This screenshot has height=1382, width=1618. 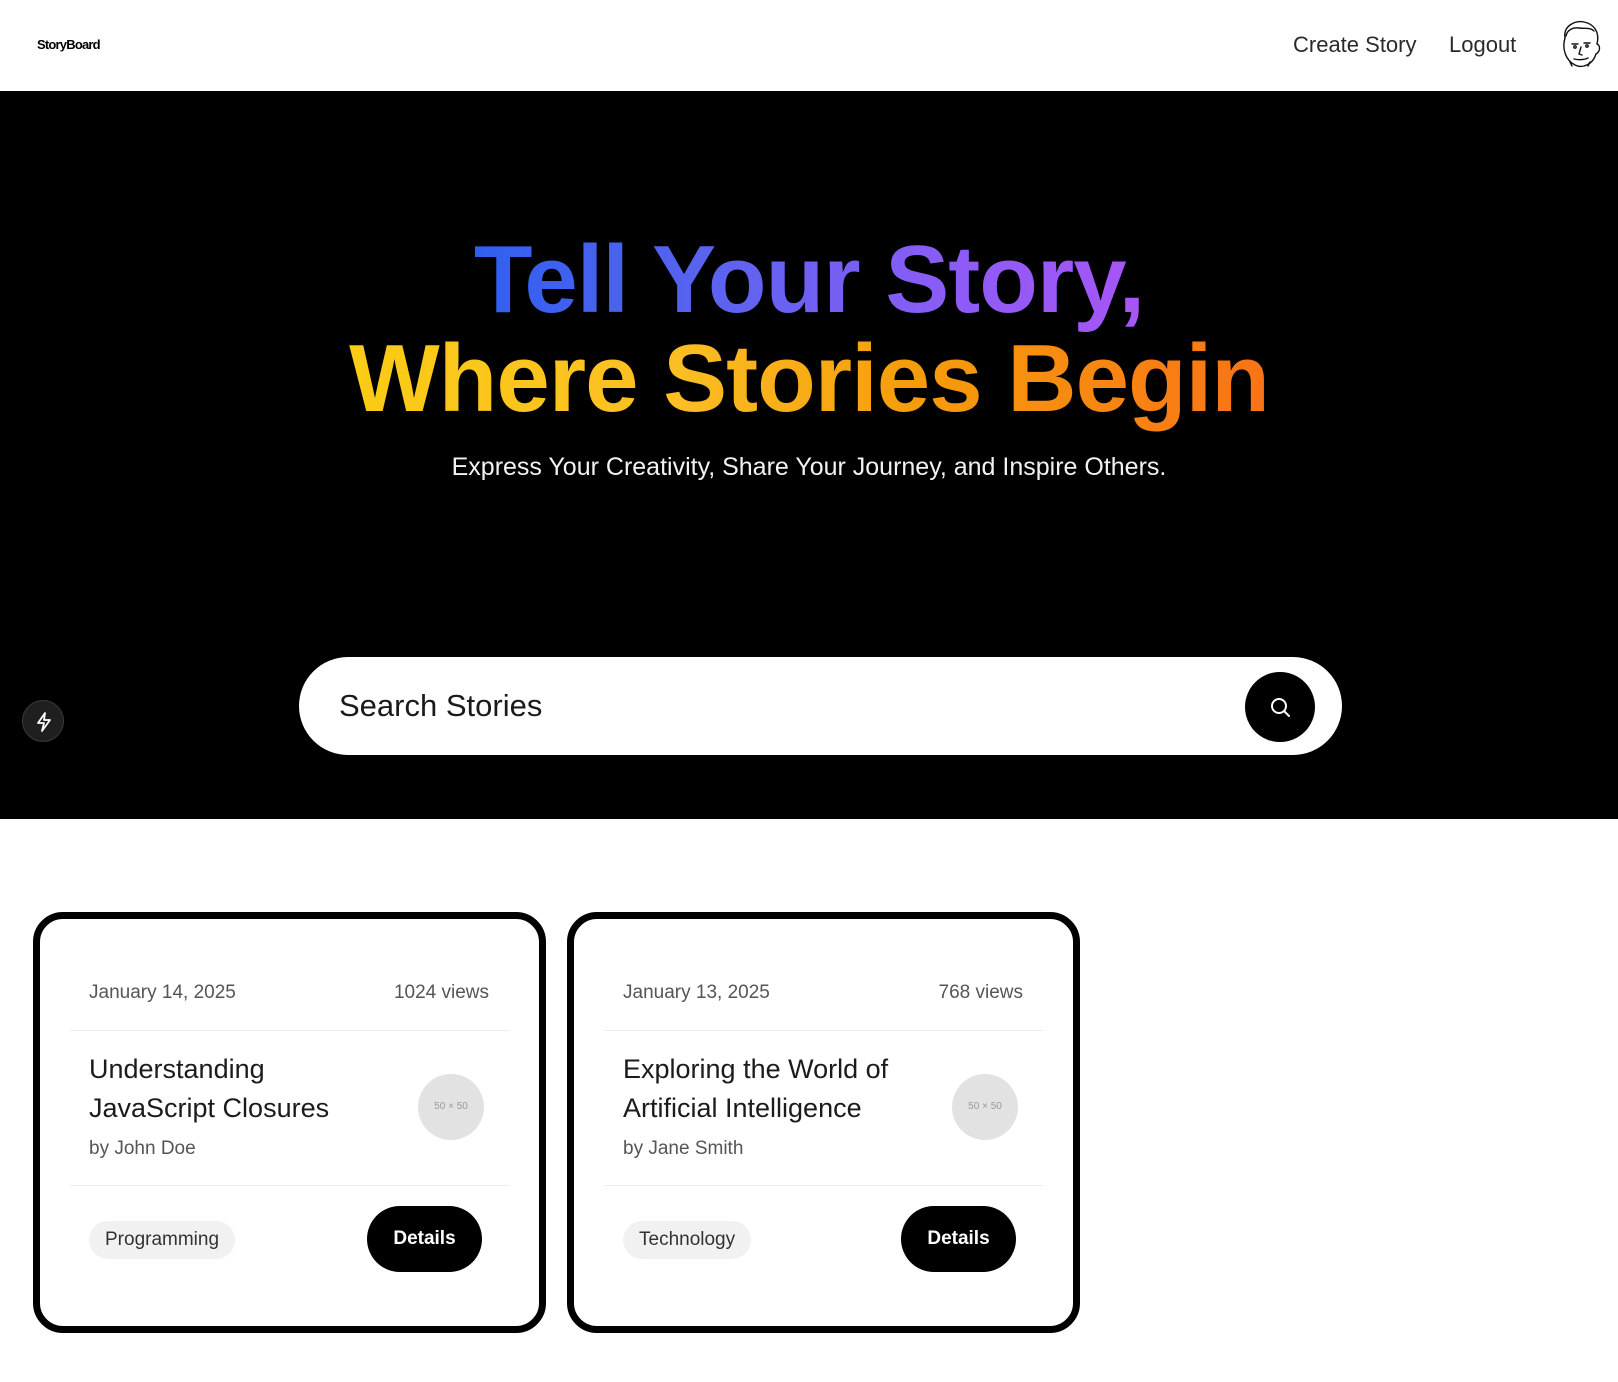 I want to click on hero-title-line1-text: Tell Your Story,, so click(x=809, y=279).